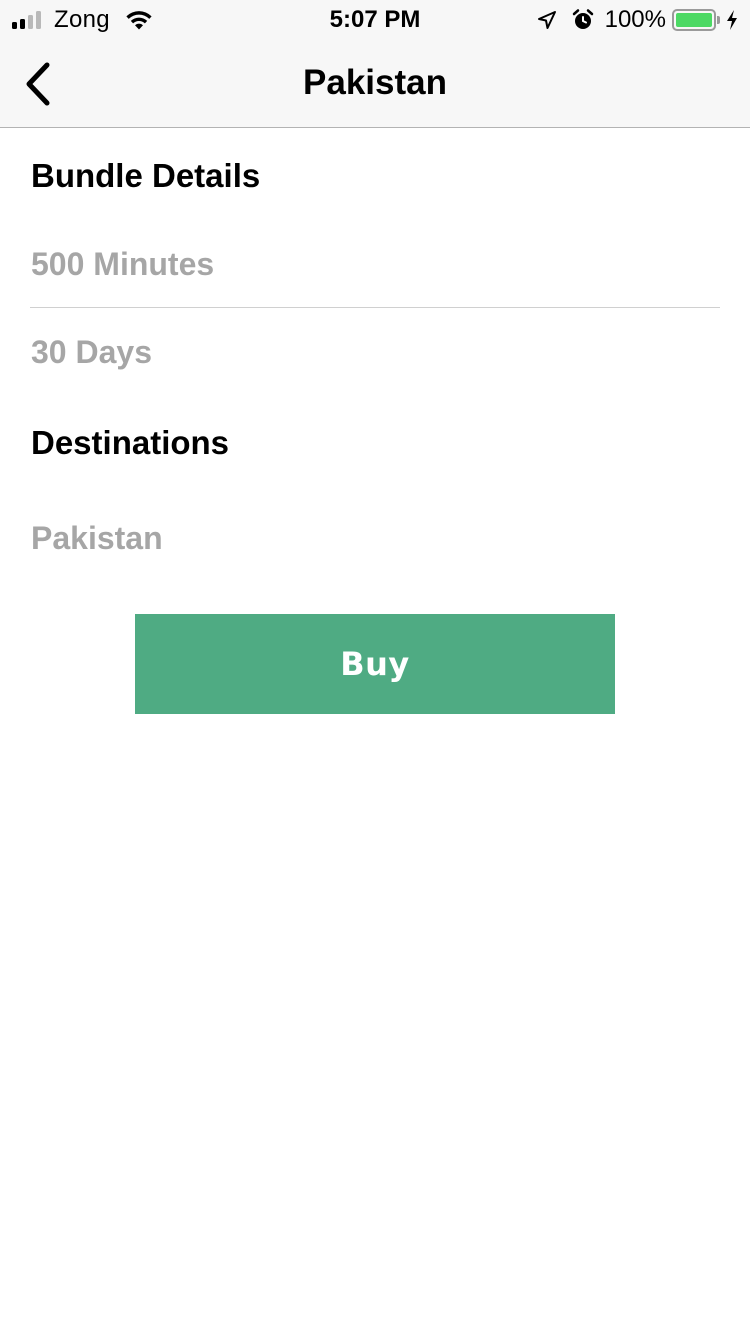  Describe the element at coordinates (635, 19) in the screenshot. I see `battery-percent: 100%` at that location.